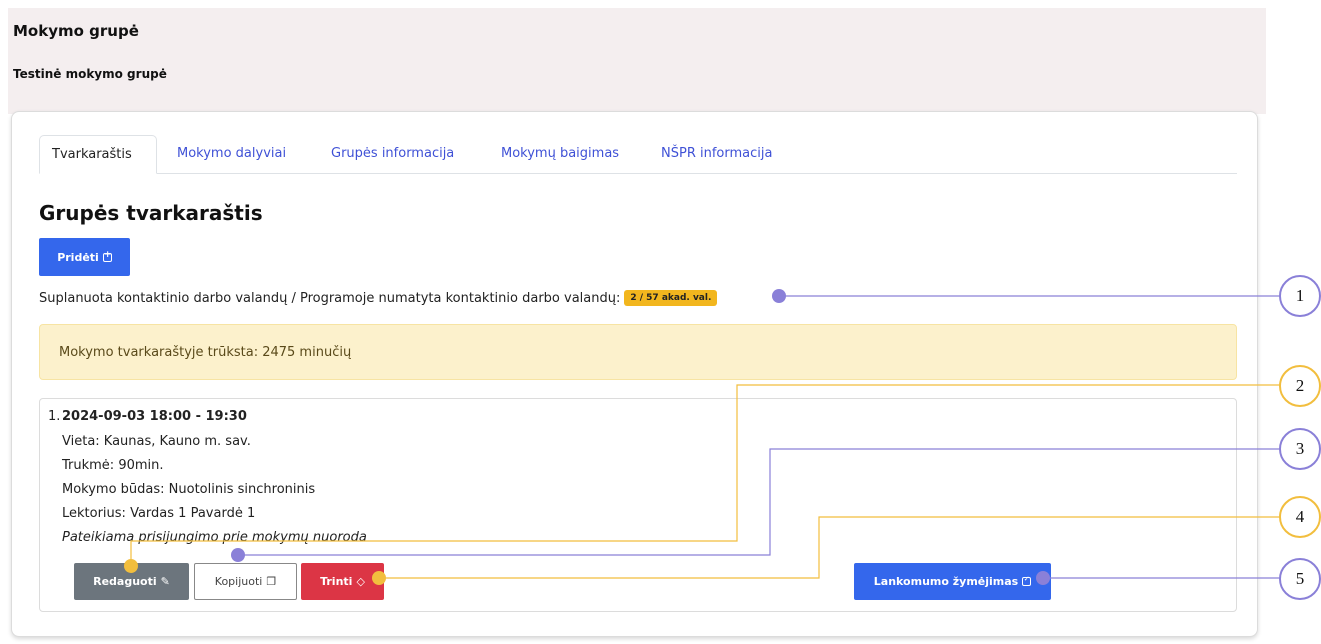  I want to click on callout-marker-1: 1, so click(1300, 296).